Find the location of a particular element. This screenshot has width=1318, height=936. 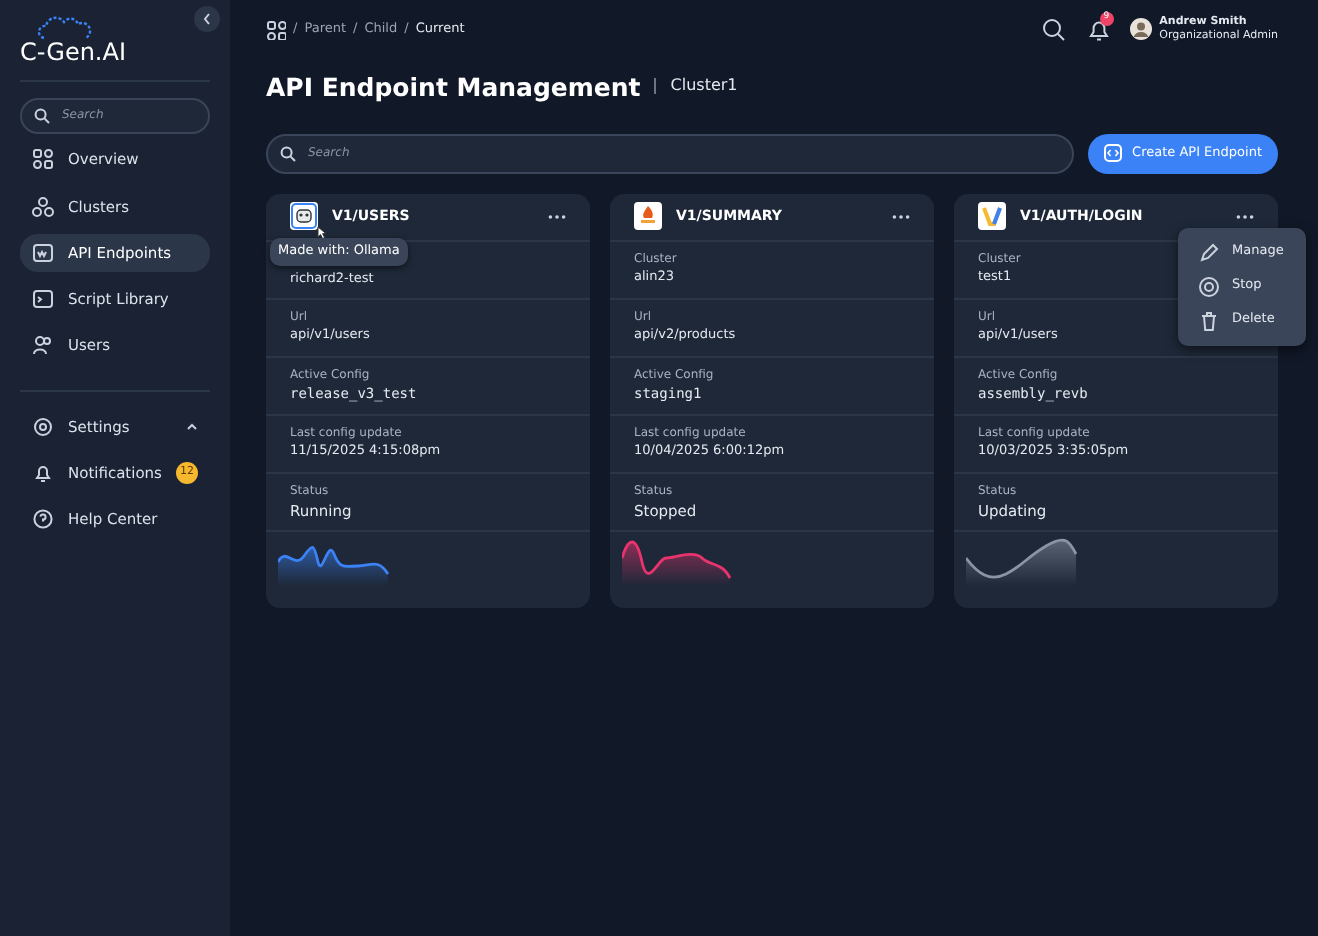

help-icon is located at coordinates (43, 519).